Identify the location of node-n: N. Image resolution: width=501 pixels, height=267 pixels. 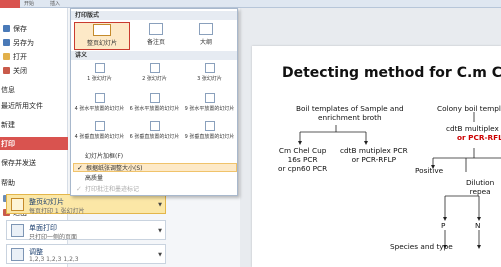
(478, 225).